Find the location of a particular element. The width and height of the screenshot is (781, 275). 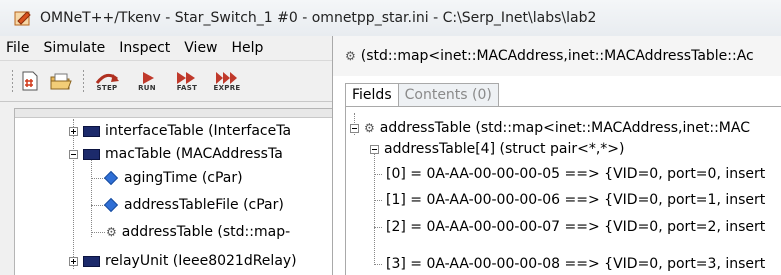

new-document-icon is located at coordinates (30, 81).